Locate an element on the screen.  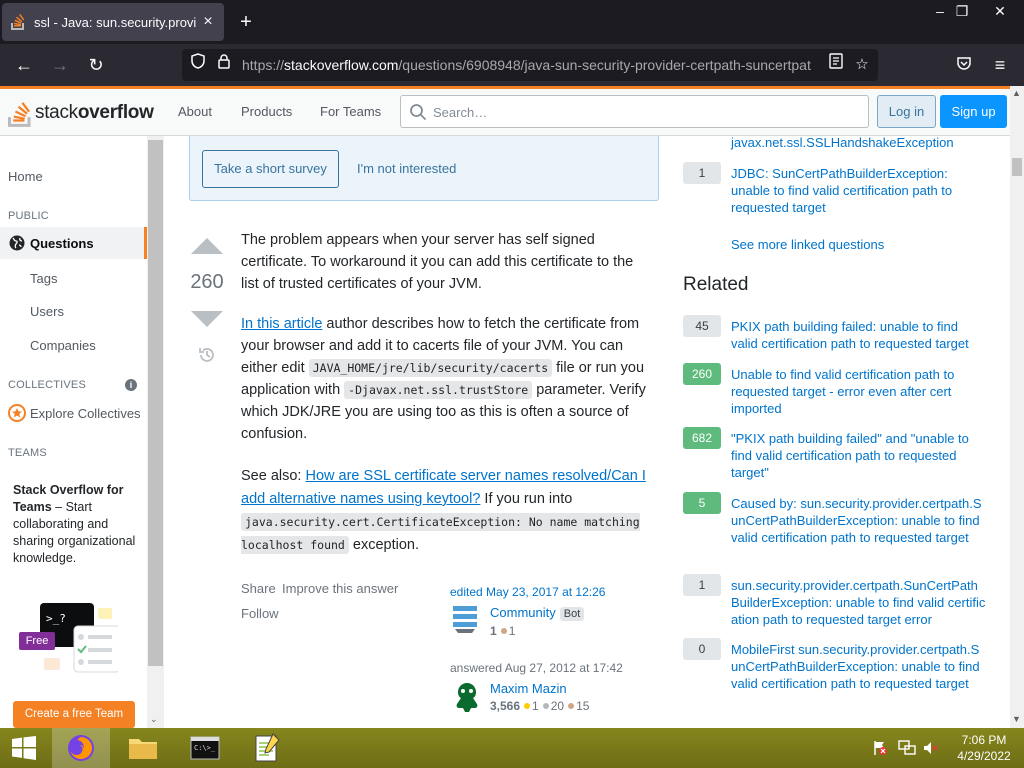
community-avatar-icon is located at coordinates (465, 622).